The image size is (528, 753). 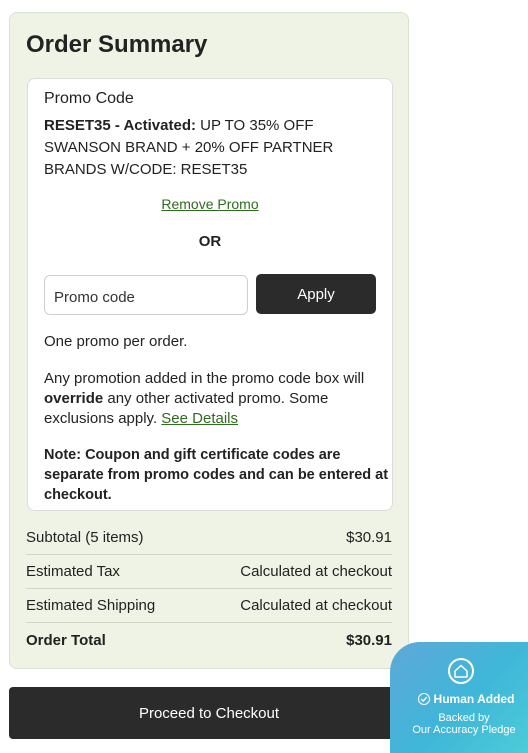 I want to click on order-total-label: Order Total, so click(x=66, y=640).